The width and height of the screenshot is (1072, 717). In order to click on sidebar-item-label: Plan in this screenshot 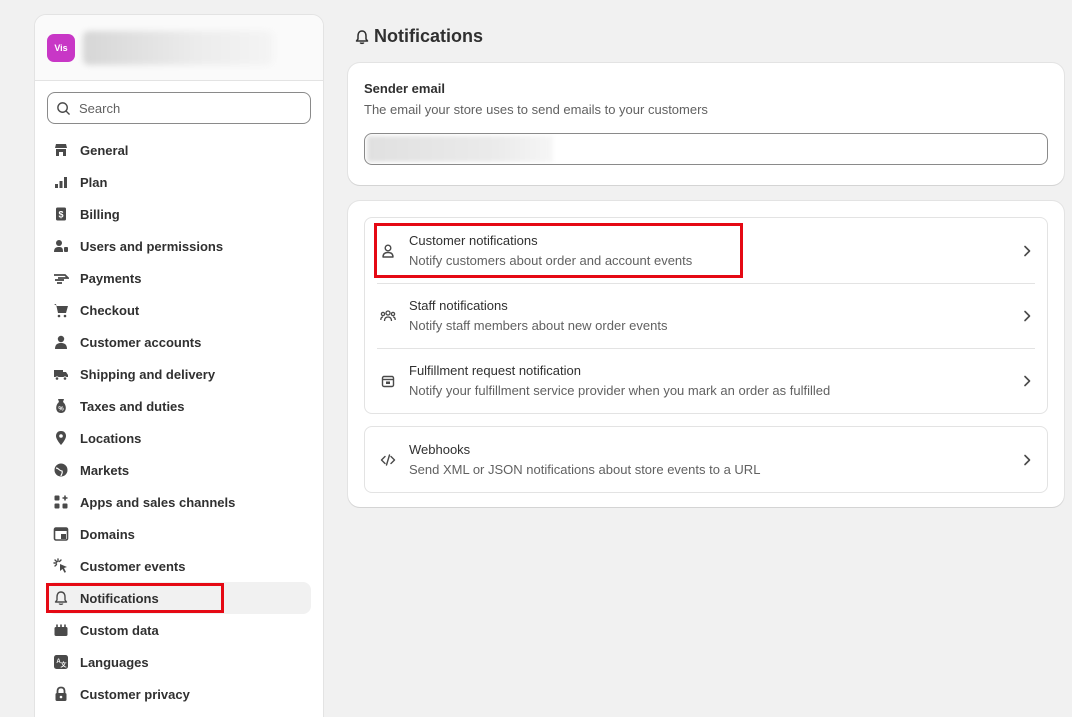, I will do `click(94, 182)`.